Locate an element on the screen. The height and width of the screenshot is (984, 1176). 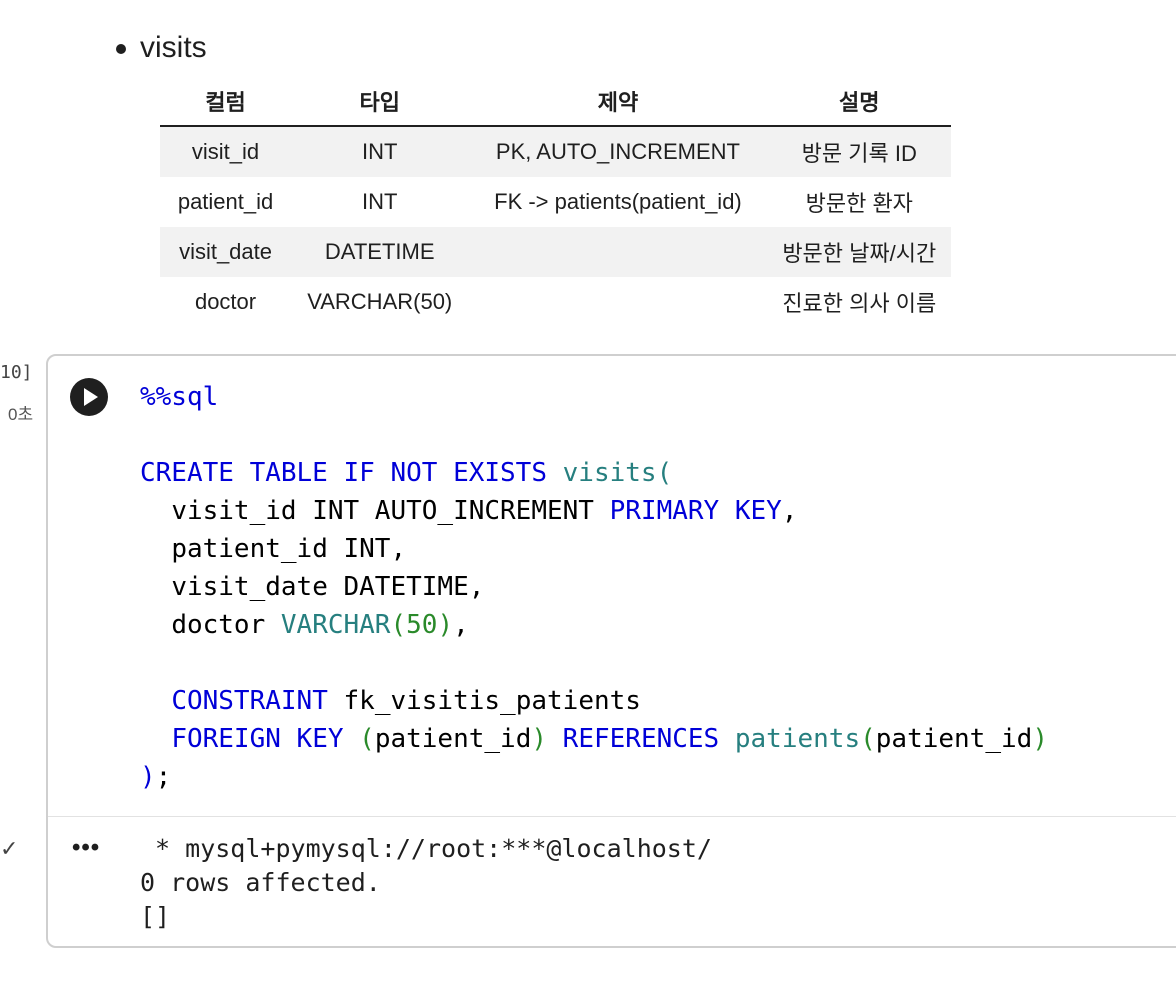
table-cell: FK -> patients(patient_id) is located at coordinates (618, 201).